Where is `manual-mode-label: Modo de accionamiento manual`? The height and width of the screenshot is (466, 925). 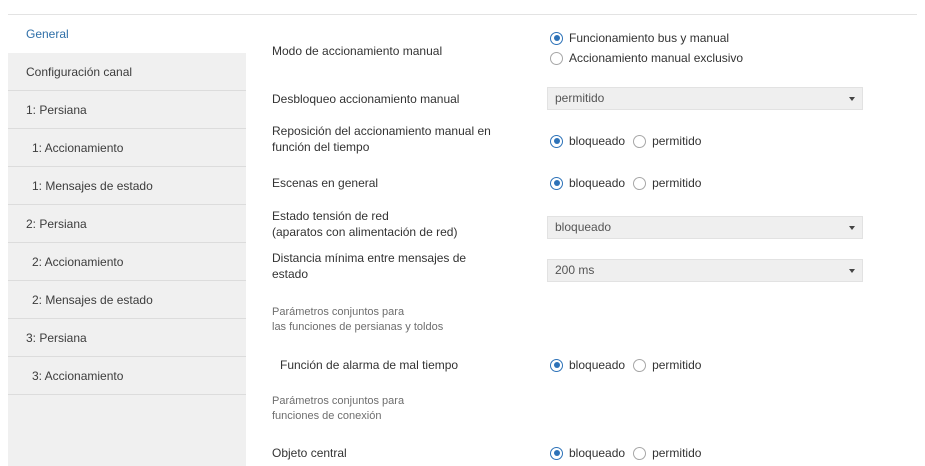 manual-mode-label: Modo de accionamiento manual is located at coordinates (357, 51).